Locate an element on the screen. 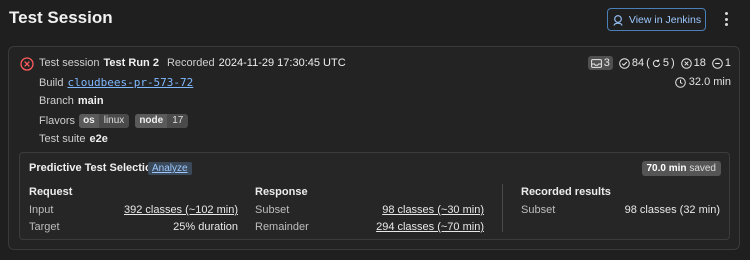 The height and width of the screenshot is (260, 750). failed-icon is located at coordinates (686, 63).